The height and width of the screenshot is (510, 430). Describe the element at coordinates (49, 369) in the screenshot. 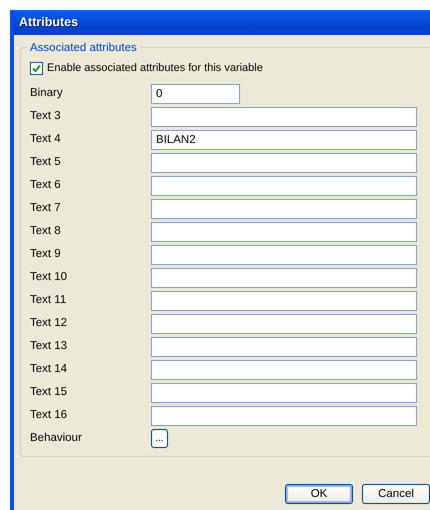

I see `field-label: Text 14` at that location.